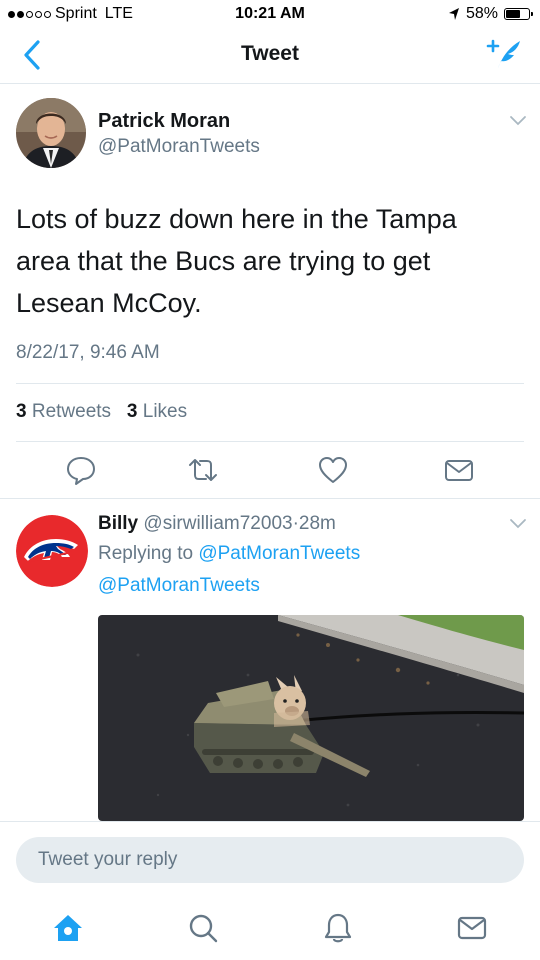 This screenshot has width=540, height=960. What do you see at coordinates (338, 928) in the screenshot?
I see `notifications-icon` at bounding box center [338, 928].